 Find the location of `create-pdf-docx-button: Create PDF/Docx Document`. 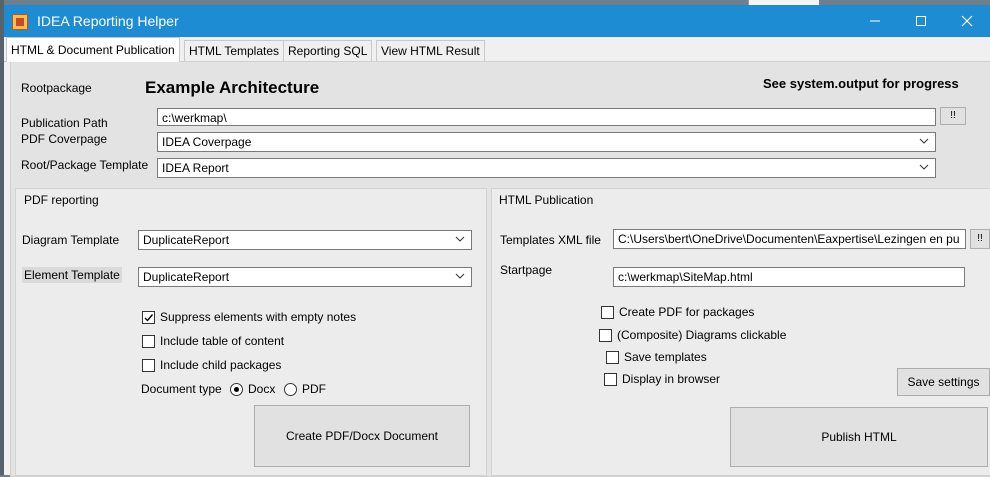

create-pdf-docx-button: Create PDF/Docx Document is located at coordinates (362, 436).